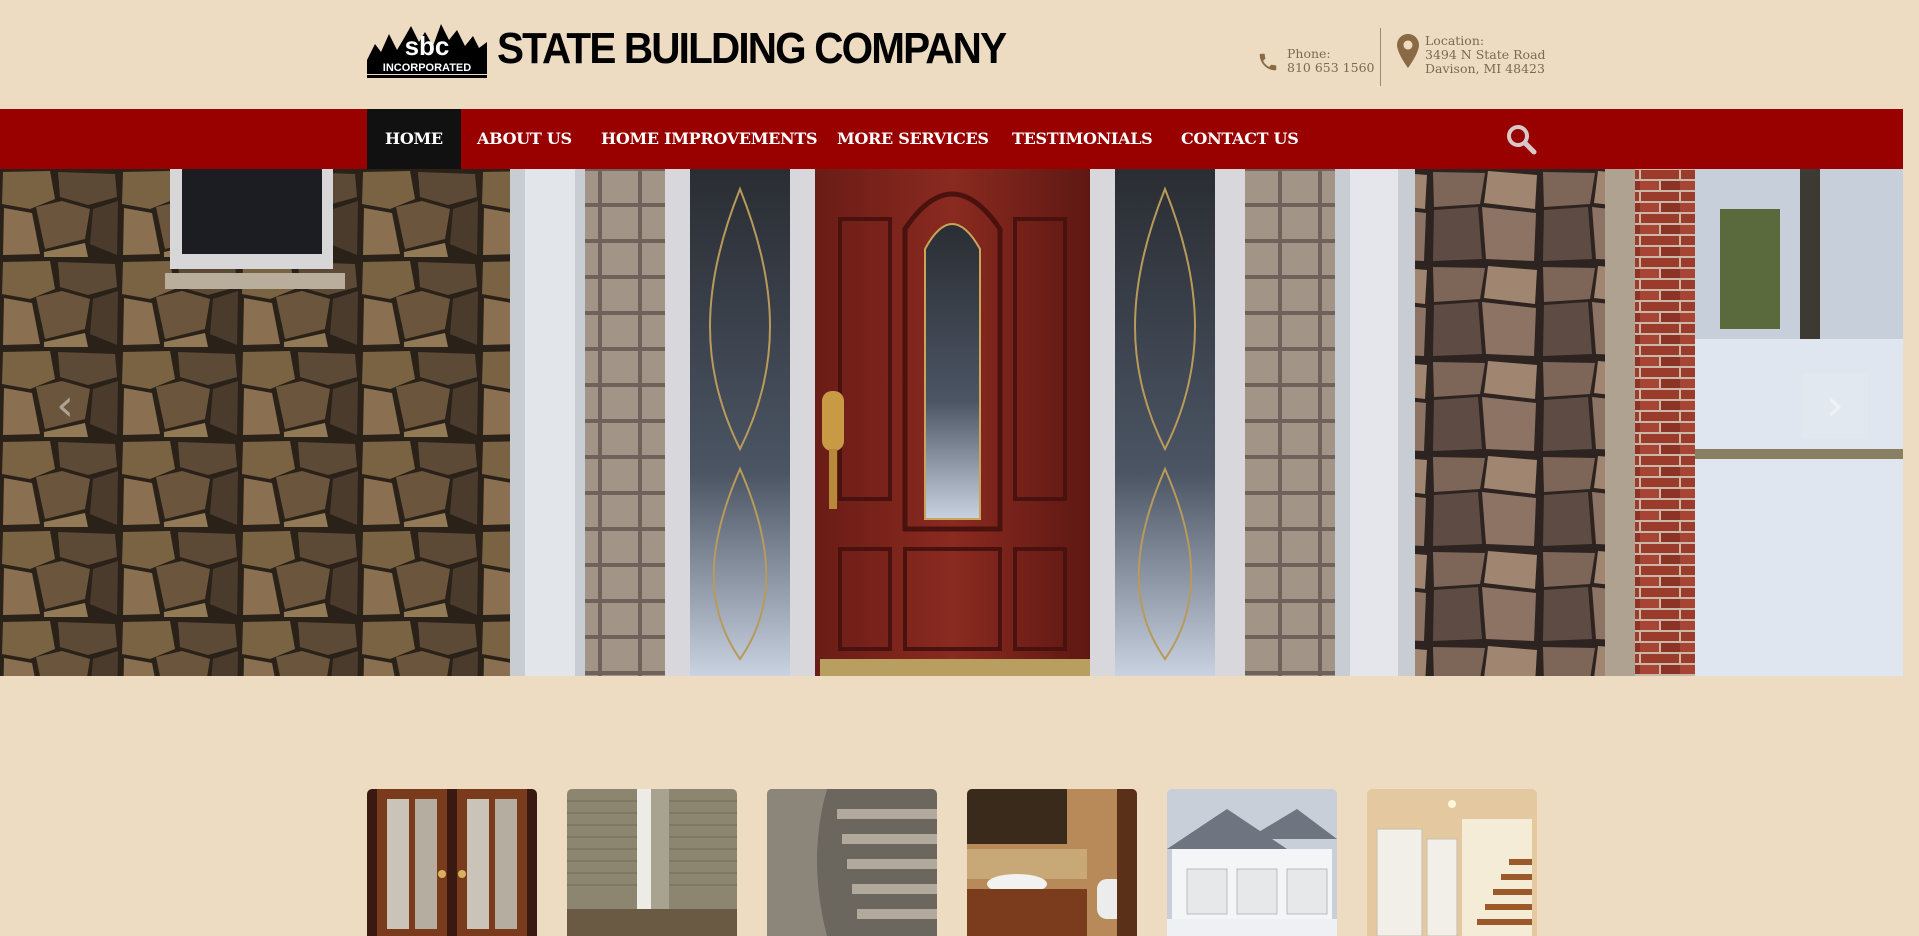 This screenshot has height=936, width=1919. I want to click on nav-item-contact-us: CONTACT US, so click(1240, 139).